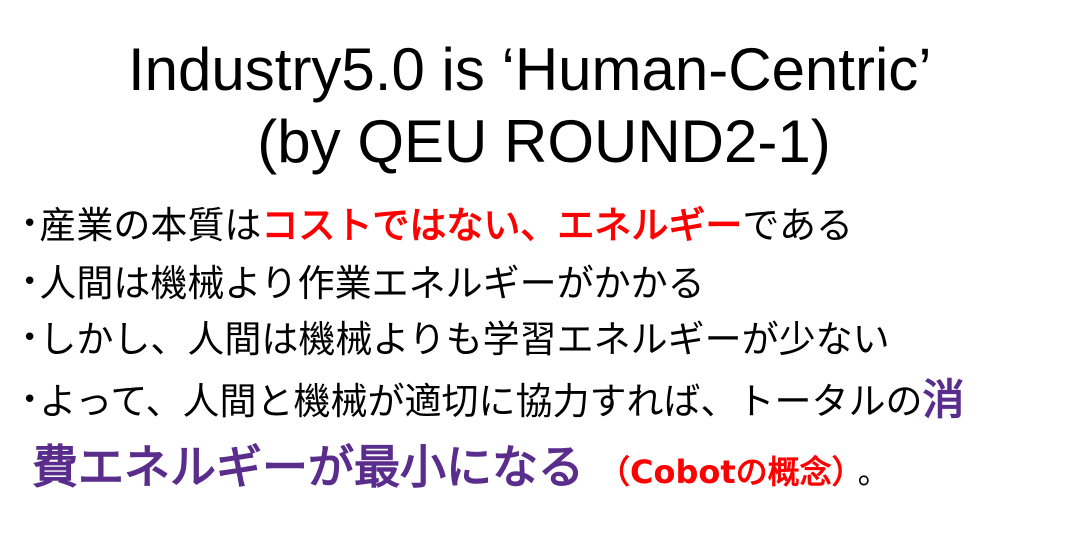 The height and width of the screenshot is (556, 1088). I want to click on bullet-4-pre: よって、人間と機械が適切に協力すれば、トータルの, so click(481, 401).